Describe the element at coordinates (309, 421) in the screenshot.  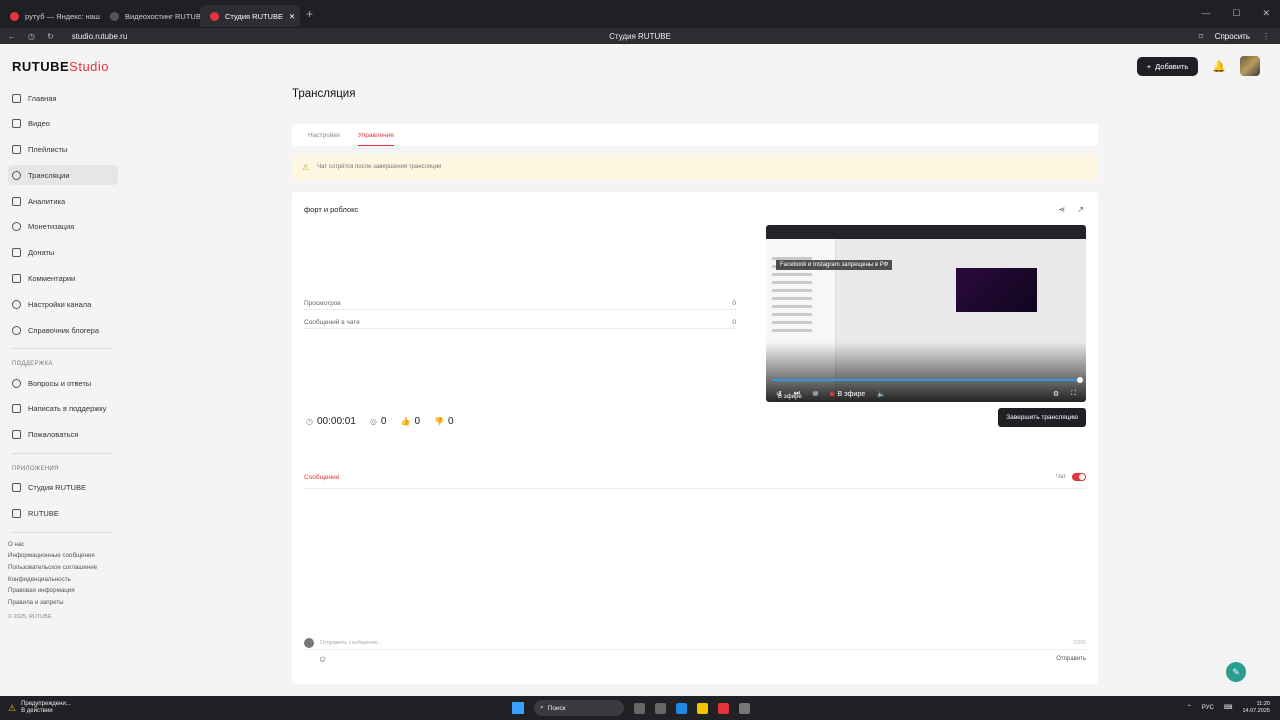
I see `clock-icon: ◷` at that location.